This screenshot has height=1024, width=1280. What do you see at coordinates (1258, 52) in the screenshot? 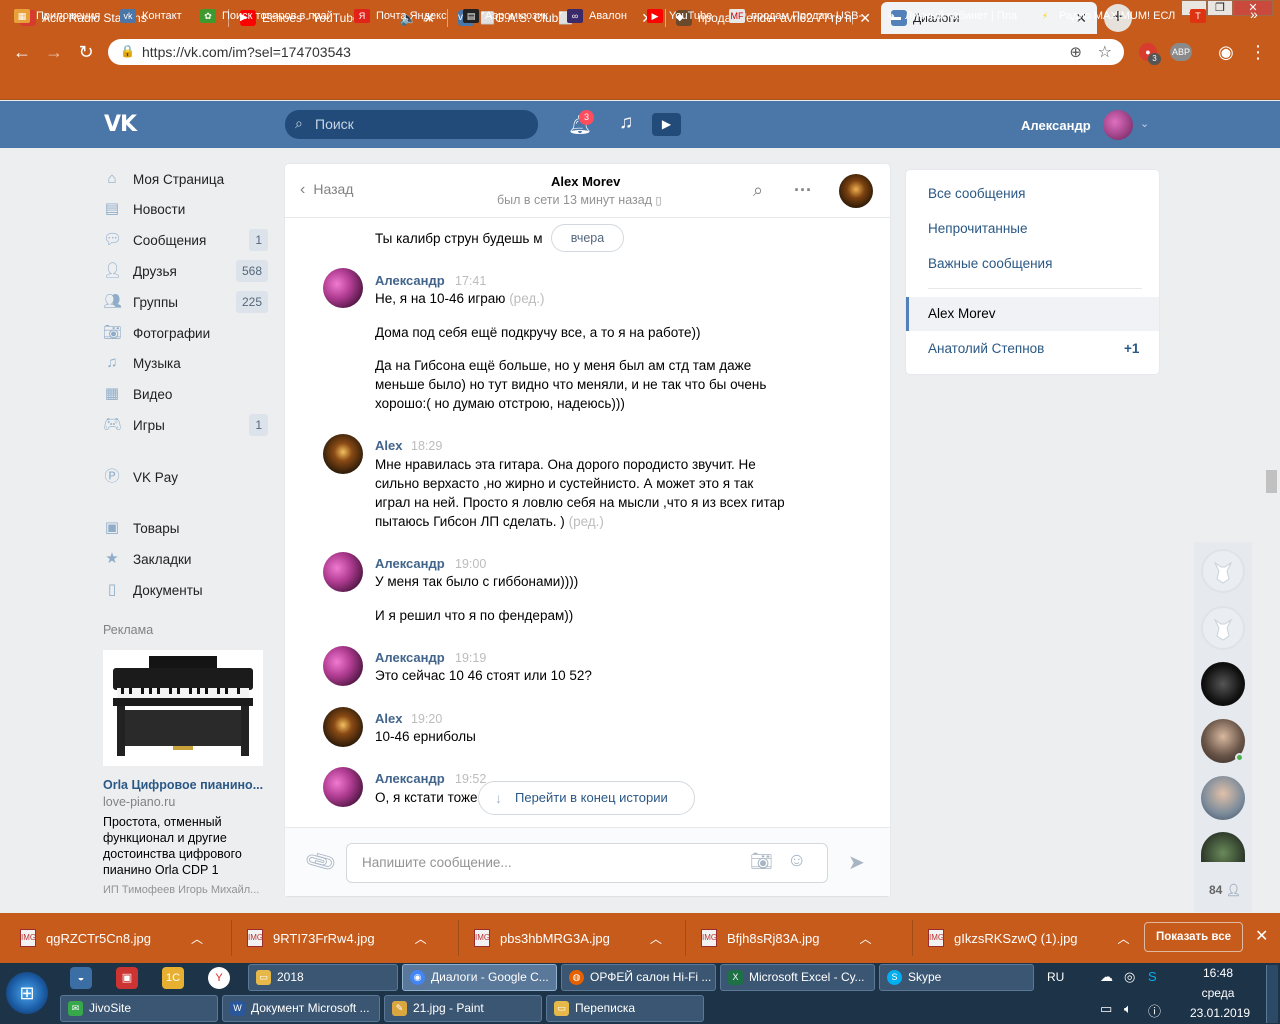
I see `menu-dots-icon: ⋮` at bounding box center [1258, 52].